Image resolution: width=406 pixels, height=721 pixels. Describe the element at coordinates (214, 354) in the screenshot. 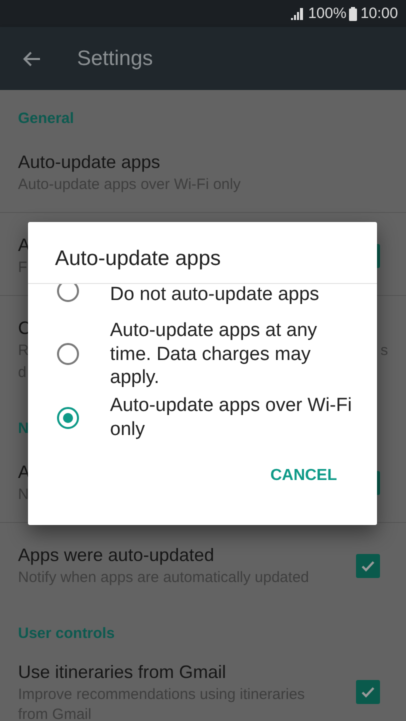

I see `option-label: Auto-update apps at any time. Data charges may apply.` at that location.